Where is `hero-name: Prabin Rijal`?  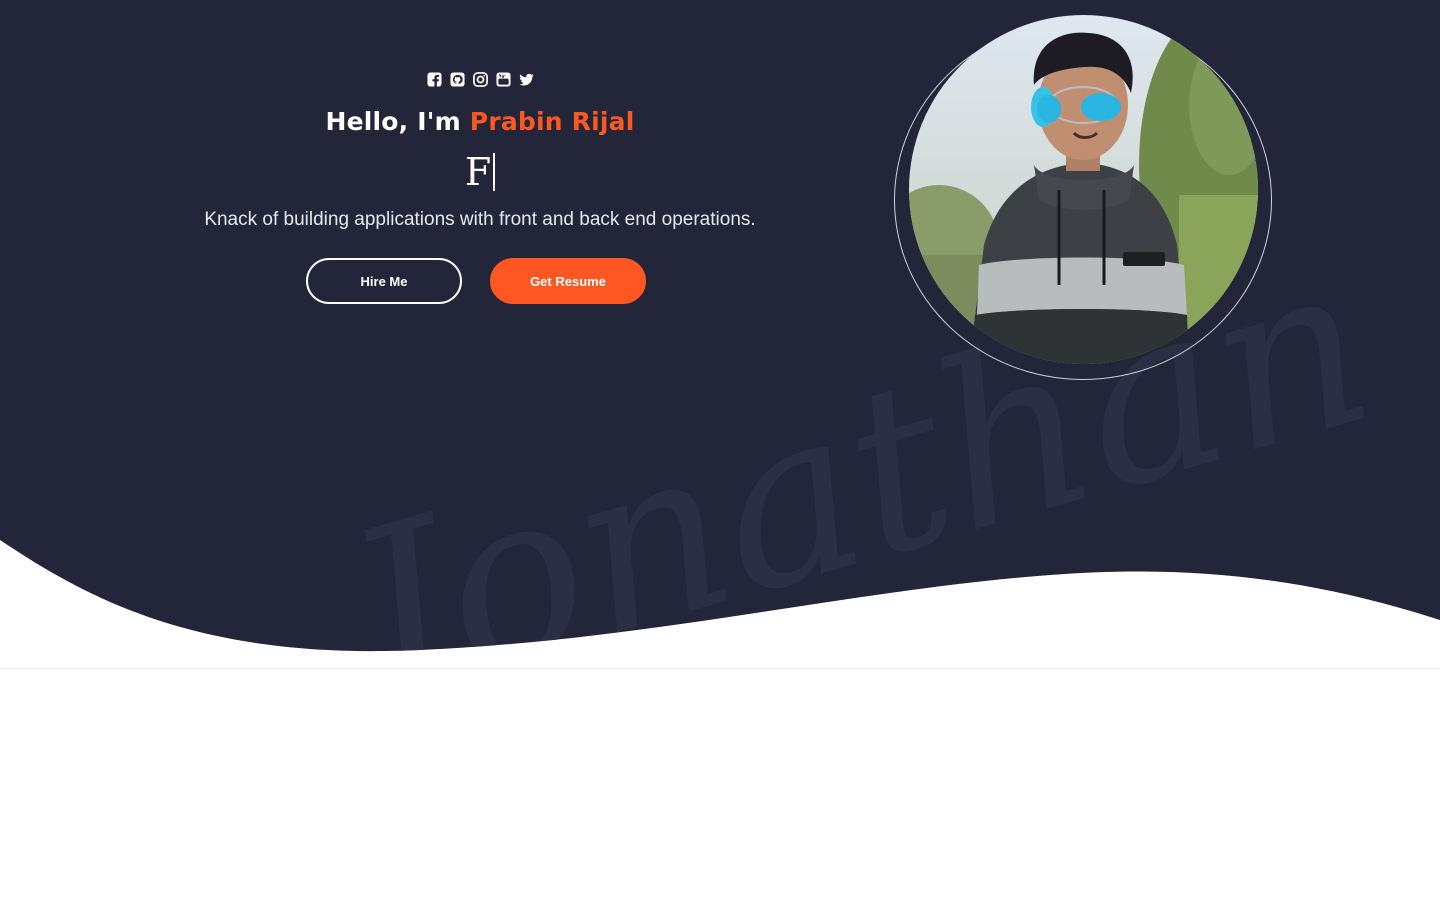
hero-name: Prabin Rijal is located at coordinates (552, 121).